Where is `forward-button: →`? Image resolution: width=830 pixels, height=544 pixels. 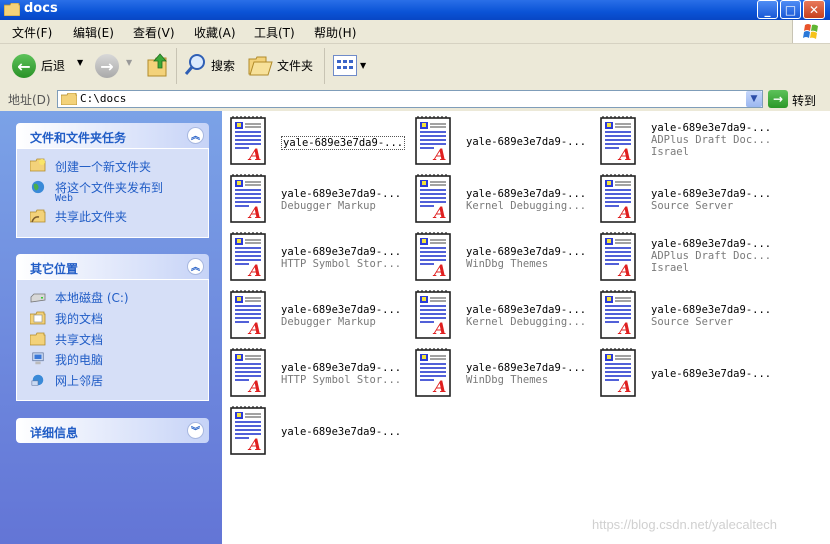 forward-button: → is located at coordinates (107, 66).